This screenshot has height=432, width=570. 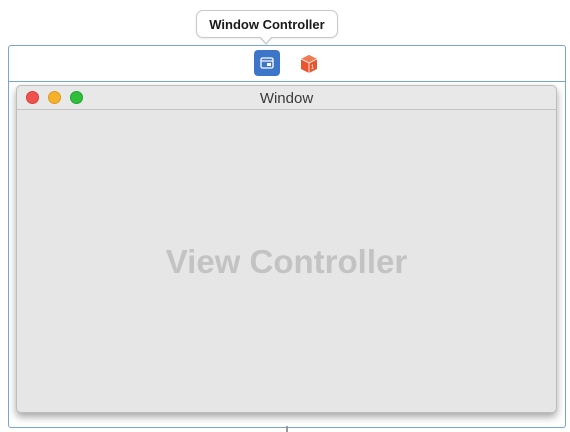 I want to click on relationship-segue-line, so click(x=287, y=429).